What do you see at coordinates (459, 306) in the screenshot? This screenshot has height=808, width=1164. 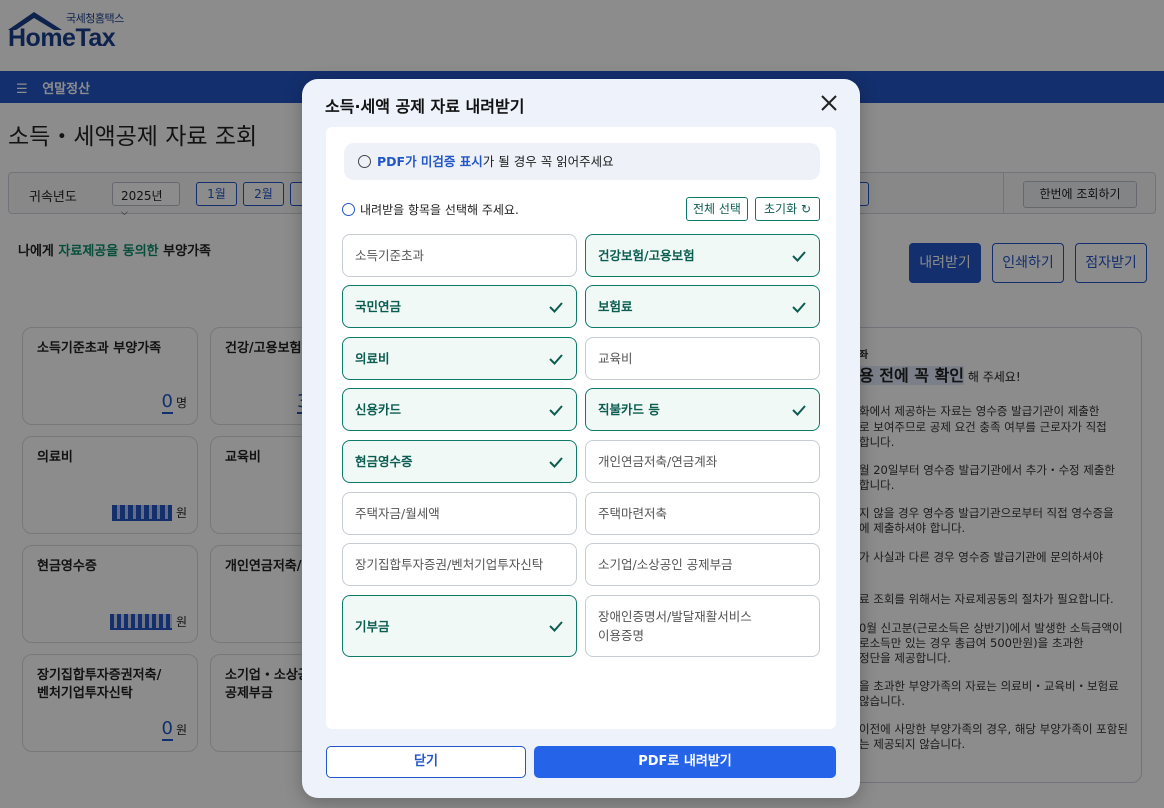 I see `download-option: 국민연금` at bounding box center [459, 306].